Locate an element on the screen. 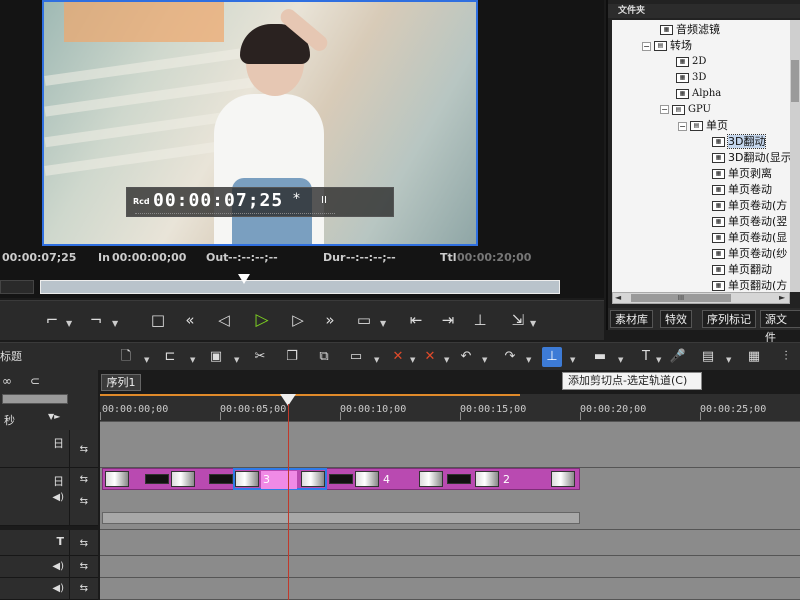 The image size is (800, 600). scroll-left-icon: ◄ is located at coordinates (618, 297).